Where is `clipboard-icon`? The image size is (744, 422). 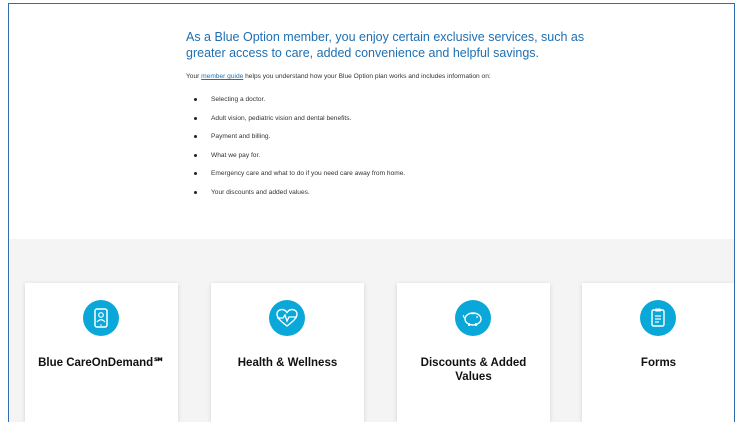 clipboard-icon is located at coordinates (658, 318).